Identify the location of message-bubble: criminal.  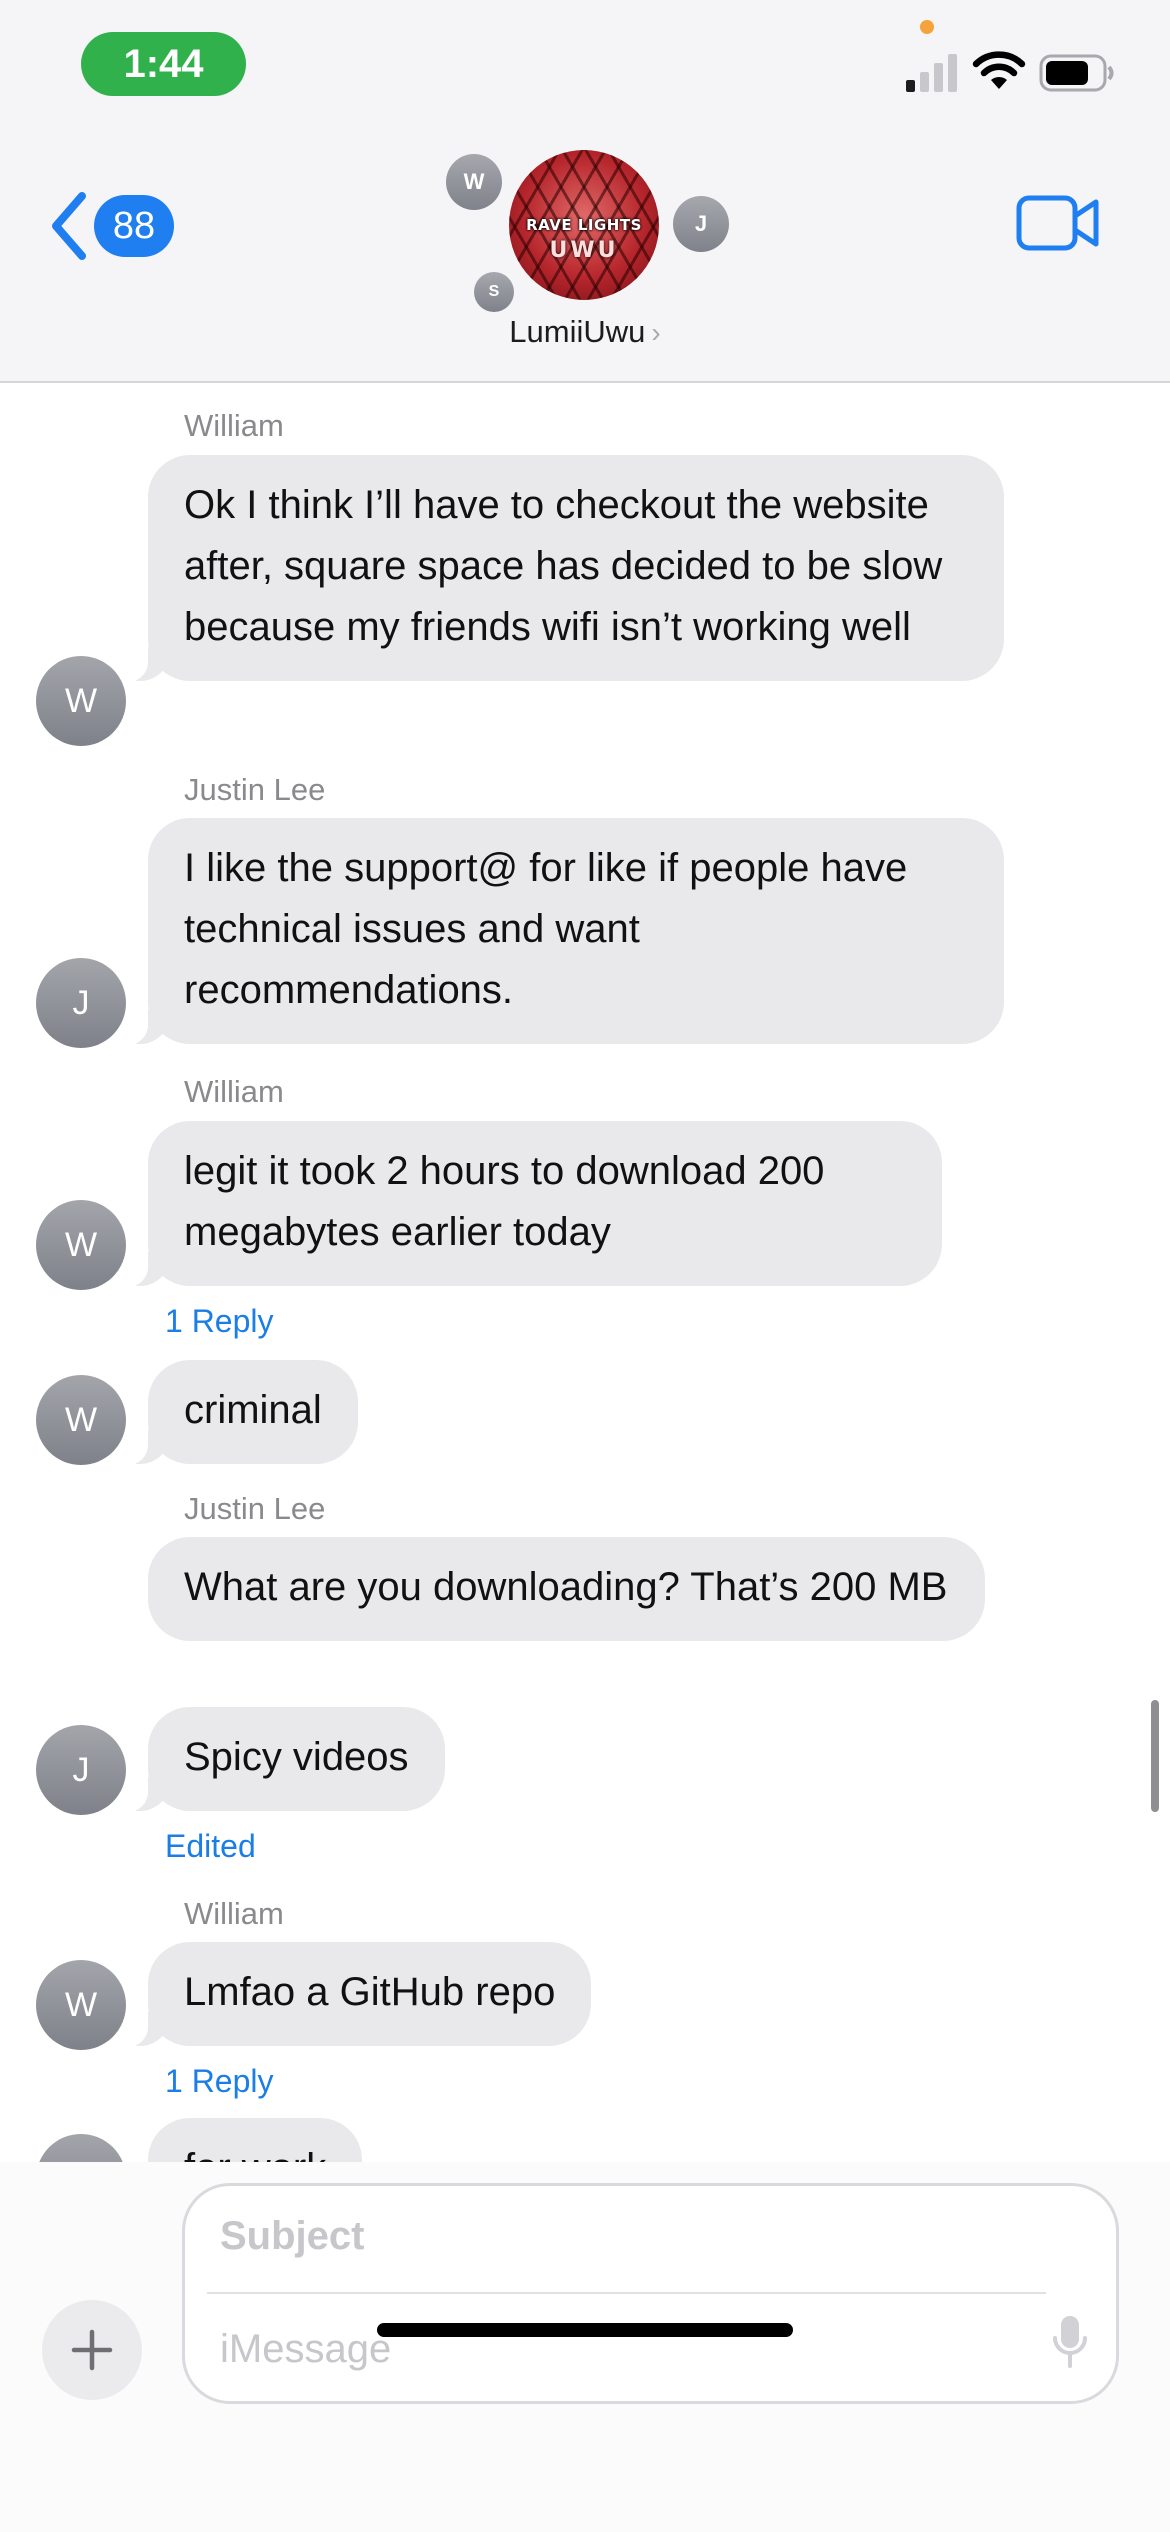
(240, 1412).